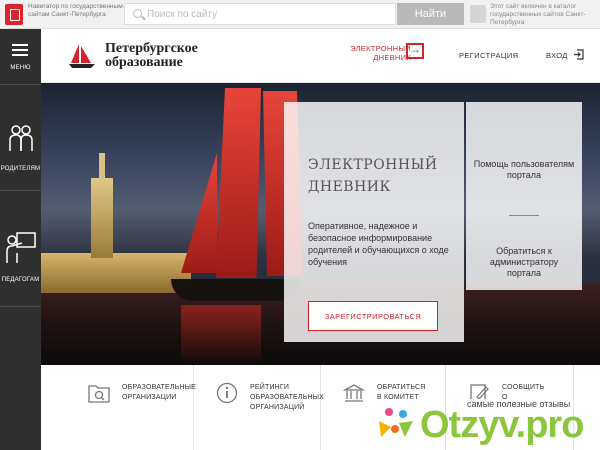 This screenshot has width=600, height=450. I want to click on logo-line1: Петербургское, so click(151, 48).